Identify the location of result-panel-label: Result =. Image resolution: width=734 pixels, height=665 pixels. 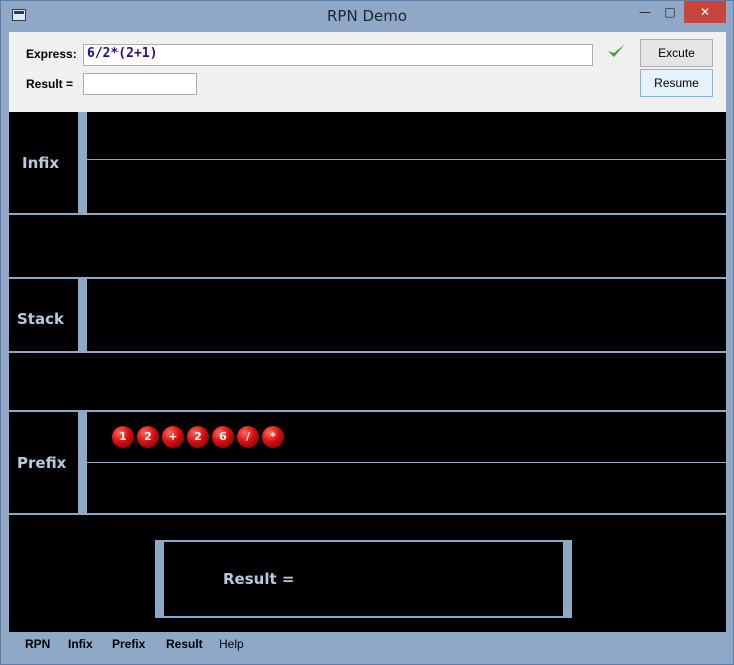
(259, 579).